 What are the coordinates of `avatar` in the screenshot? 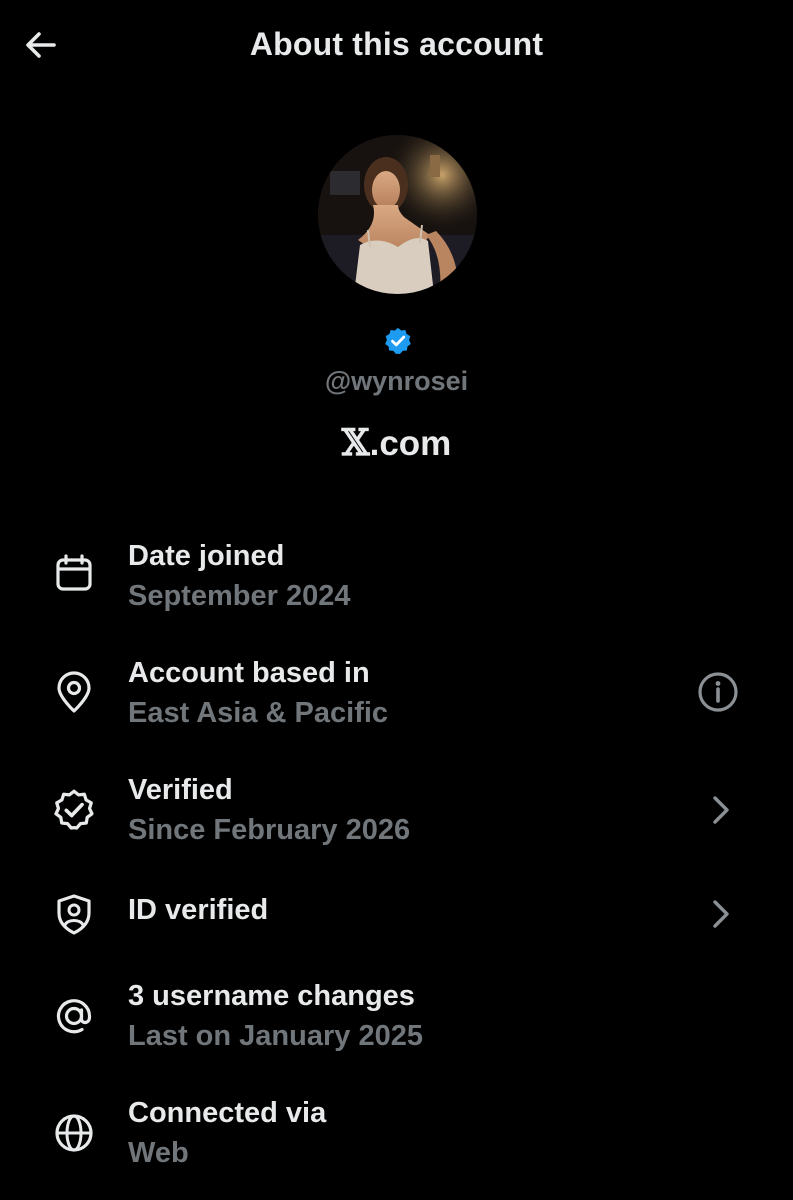 It's located at (397, 214).